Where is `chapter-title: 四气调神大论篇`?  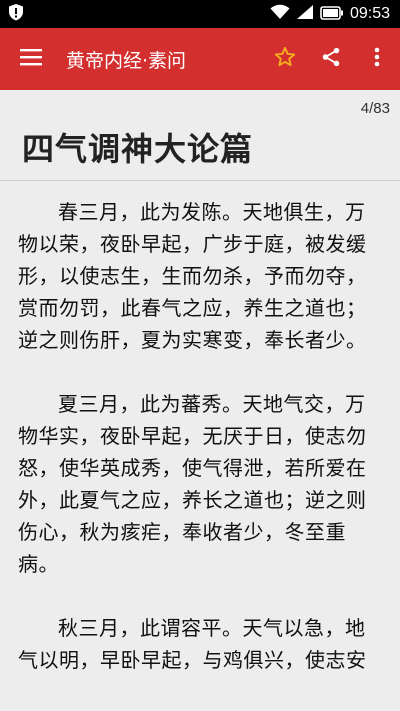
chapter-title: 四气调神大论篇 is located at coordinates (138, 149).